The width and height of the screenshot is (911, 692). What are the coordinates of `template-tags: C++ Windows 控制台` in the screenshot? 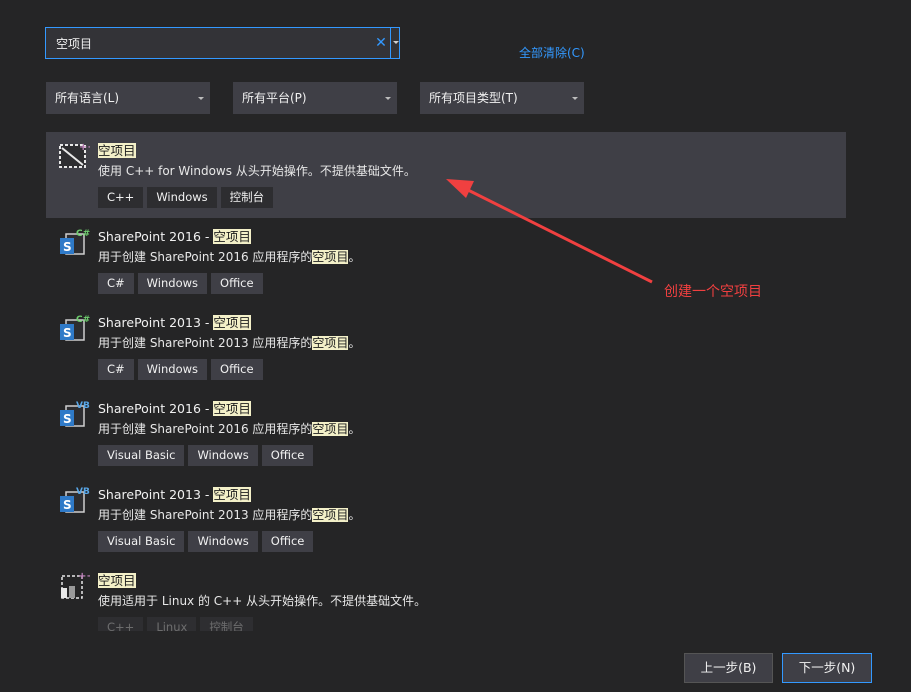 It's located at (187, 197).